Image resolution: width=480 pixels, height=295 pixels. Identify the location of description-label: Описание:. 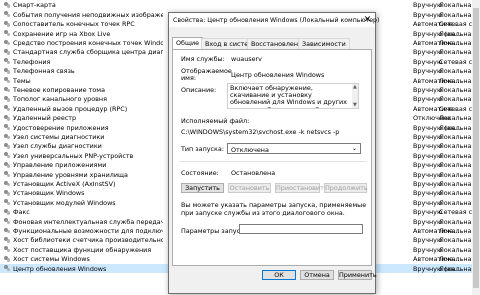
(199, 90).